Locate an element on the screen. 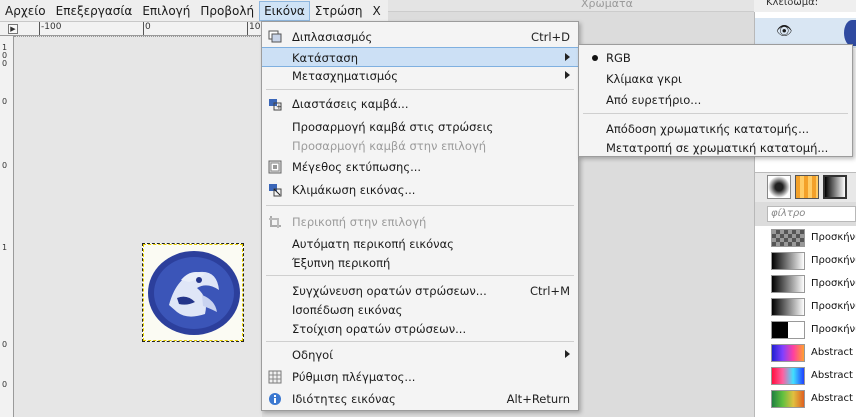  gradient-filter-input: φίλτρο is located at coordinates (811, 214).